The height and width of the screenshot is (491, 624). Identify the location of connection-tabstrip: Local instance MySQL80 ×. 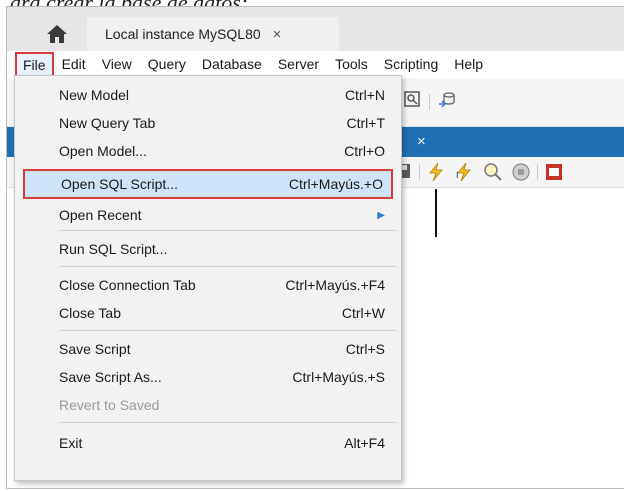
(315, 29).